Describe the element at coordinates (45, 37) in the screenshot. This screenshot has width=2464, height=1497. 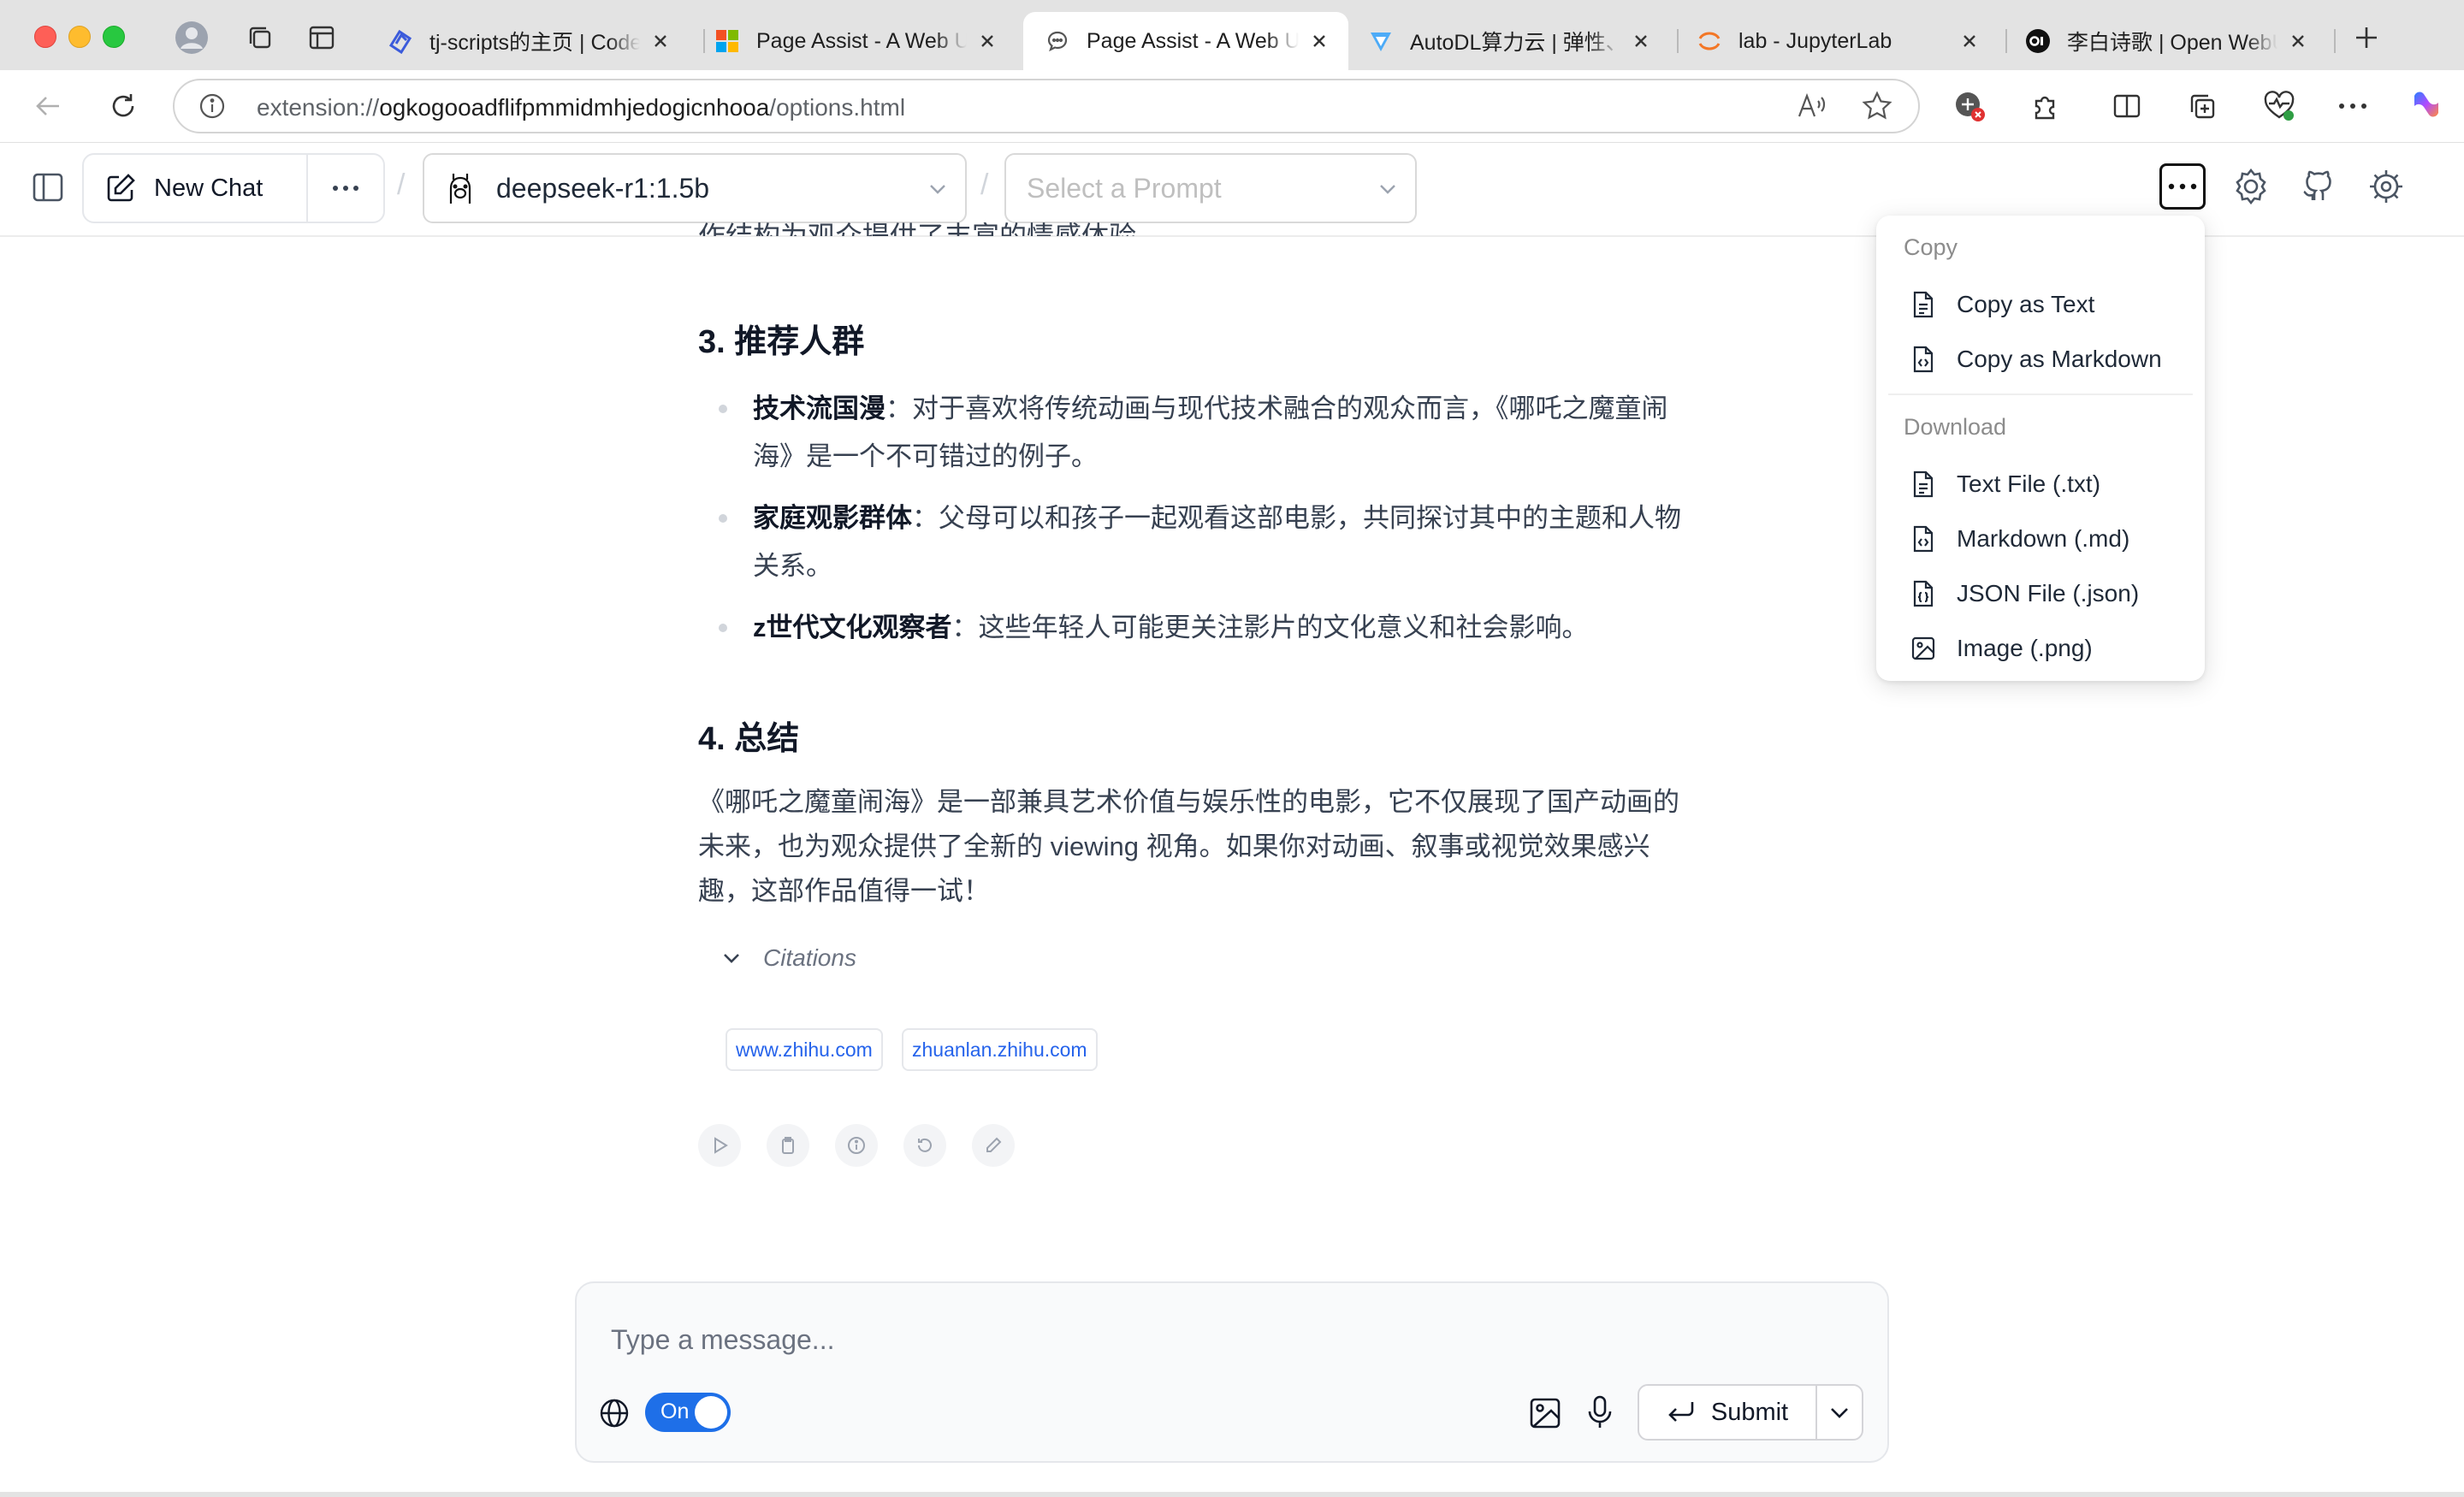
I see `window-close-button` at that location.